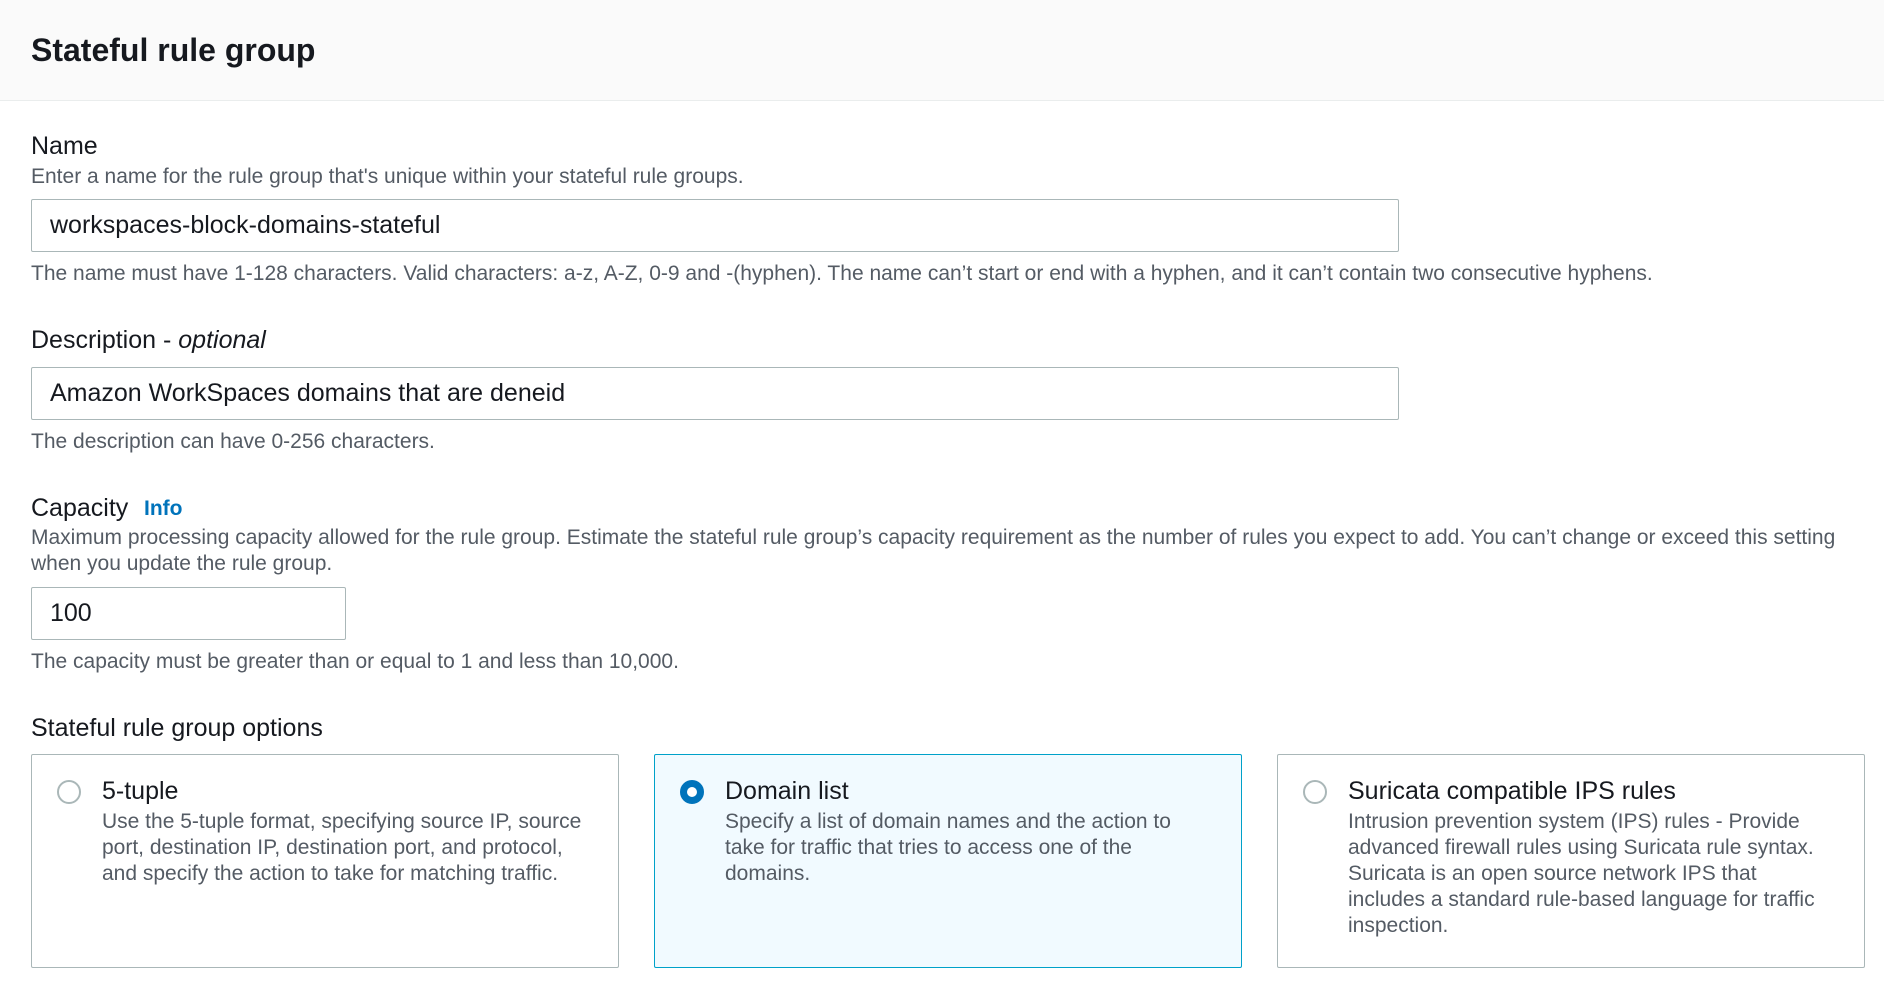 This screenshot has width=1884, height=982. I want to click on radio-5-tuple, so click(69, 792).